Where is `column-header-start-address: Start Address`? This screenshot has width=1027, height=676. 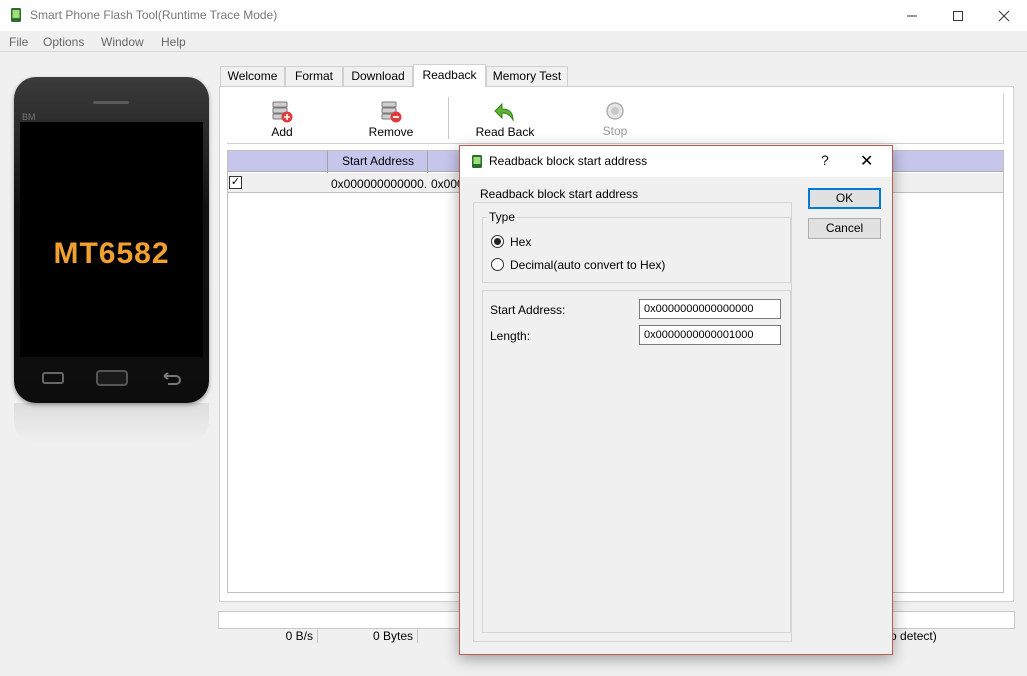
column-header-start-address: Start Address is located at coordinates (378, 161).